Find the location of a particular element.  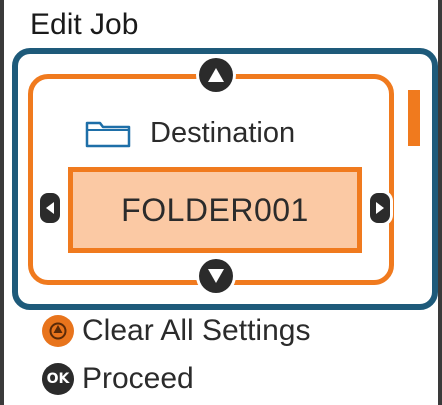

destination-row: Destination is located at coordinates (189, 133).